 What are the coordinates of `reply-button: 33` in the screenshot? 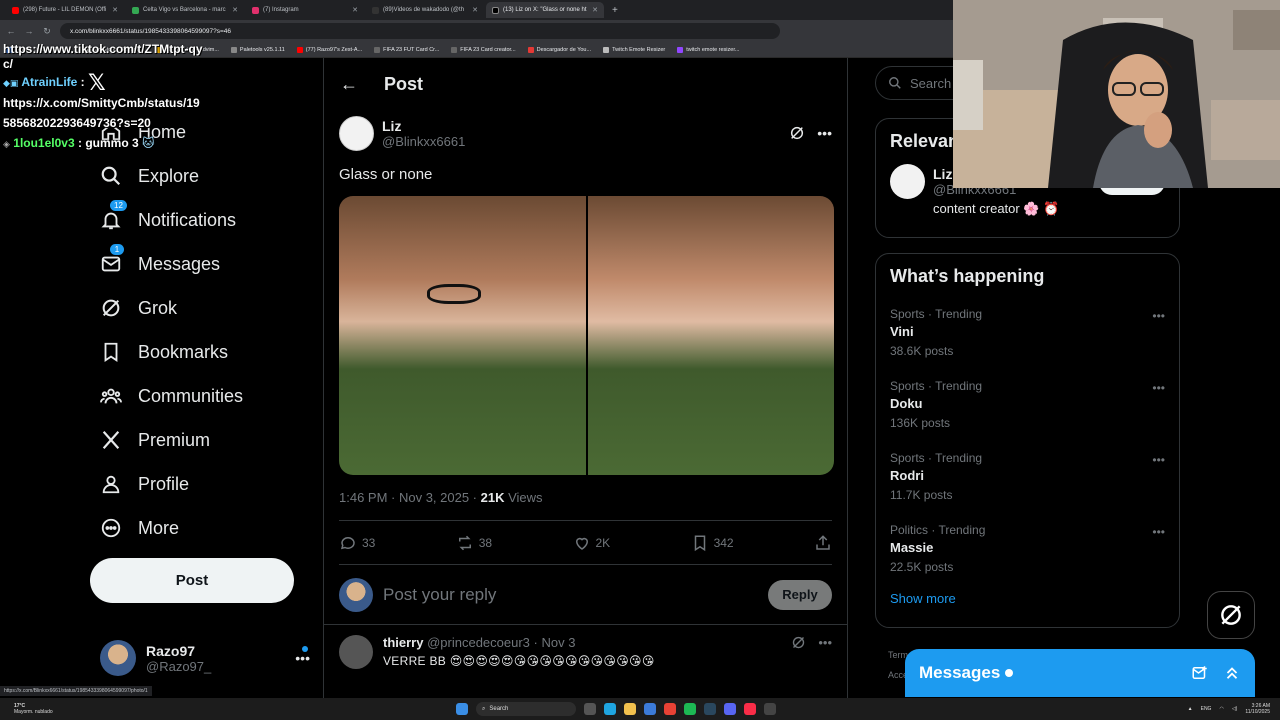 It's located at (357, 543).